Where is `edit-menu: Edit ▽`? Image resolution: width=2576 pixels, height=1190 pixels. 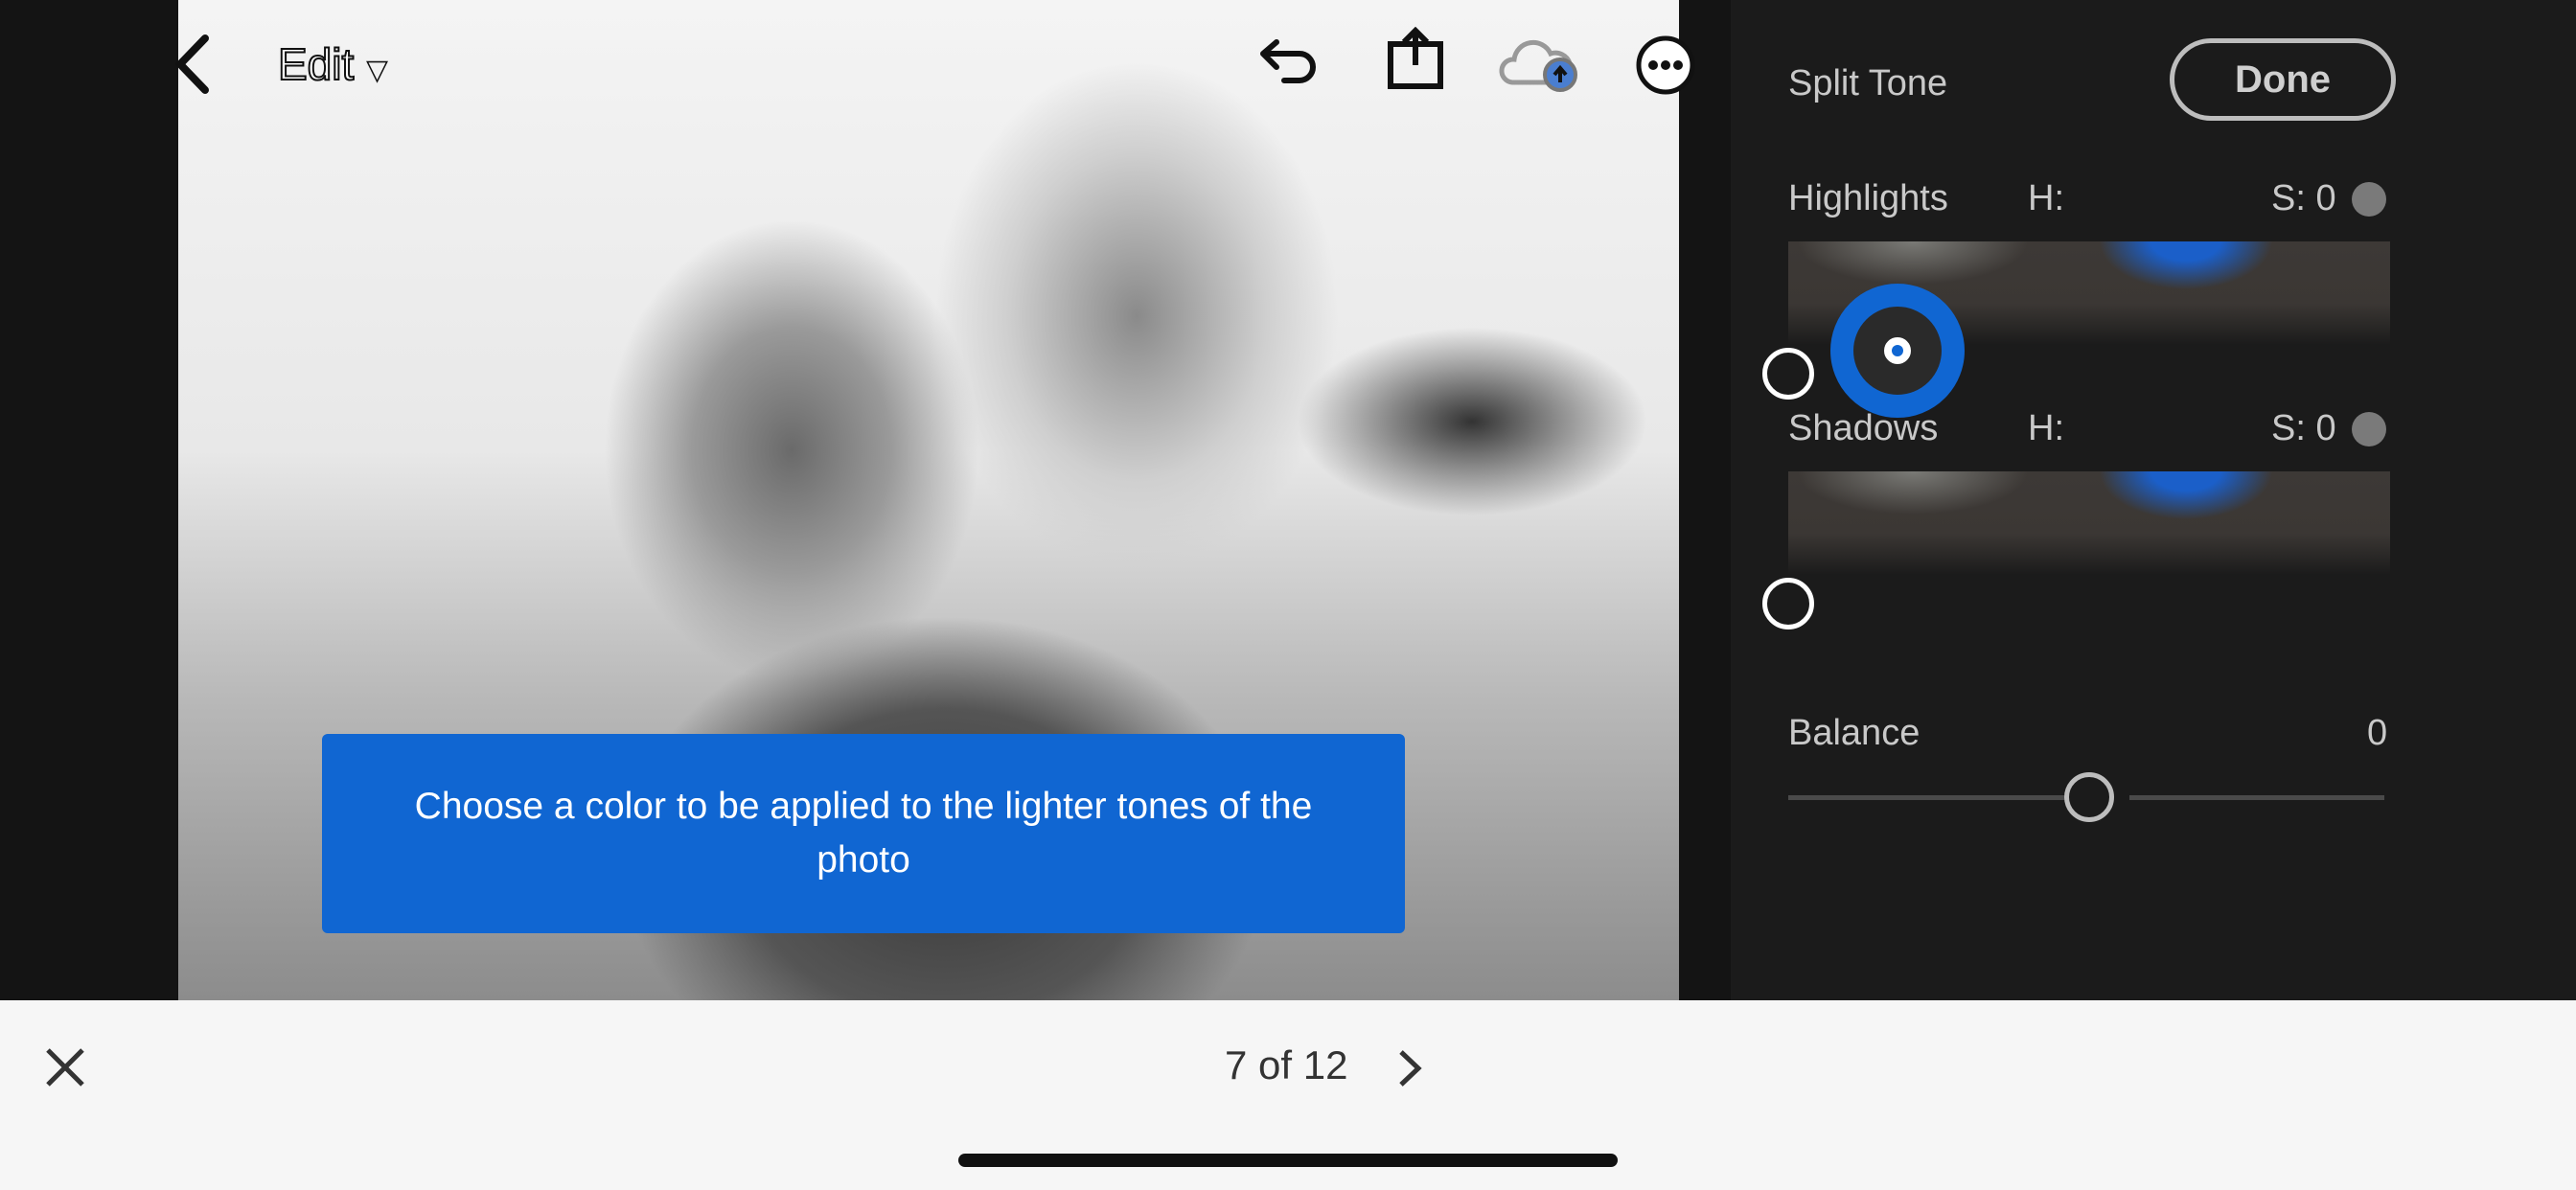
edit-menu: Edit ▽ is located at coordinates (333, 64).